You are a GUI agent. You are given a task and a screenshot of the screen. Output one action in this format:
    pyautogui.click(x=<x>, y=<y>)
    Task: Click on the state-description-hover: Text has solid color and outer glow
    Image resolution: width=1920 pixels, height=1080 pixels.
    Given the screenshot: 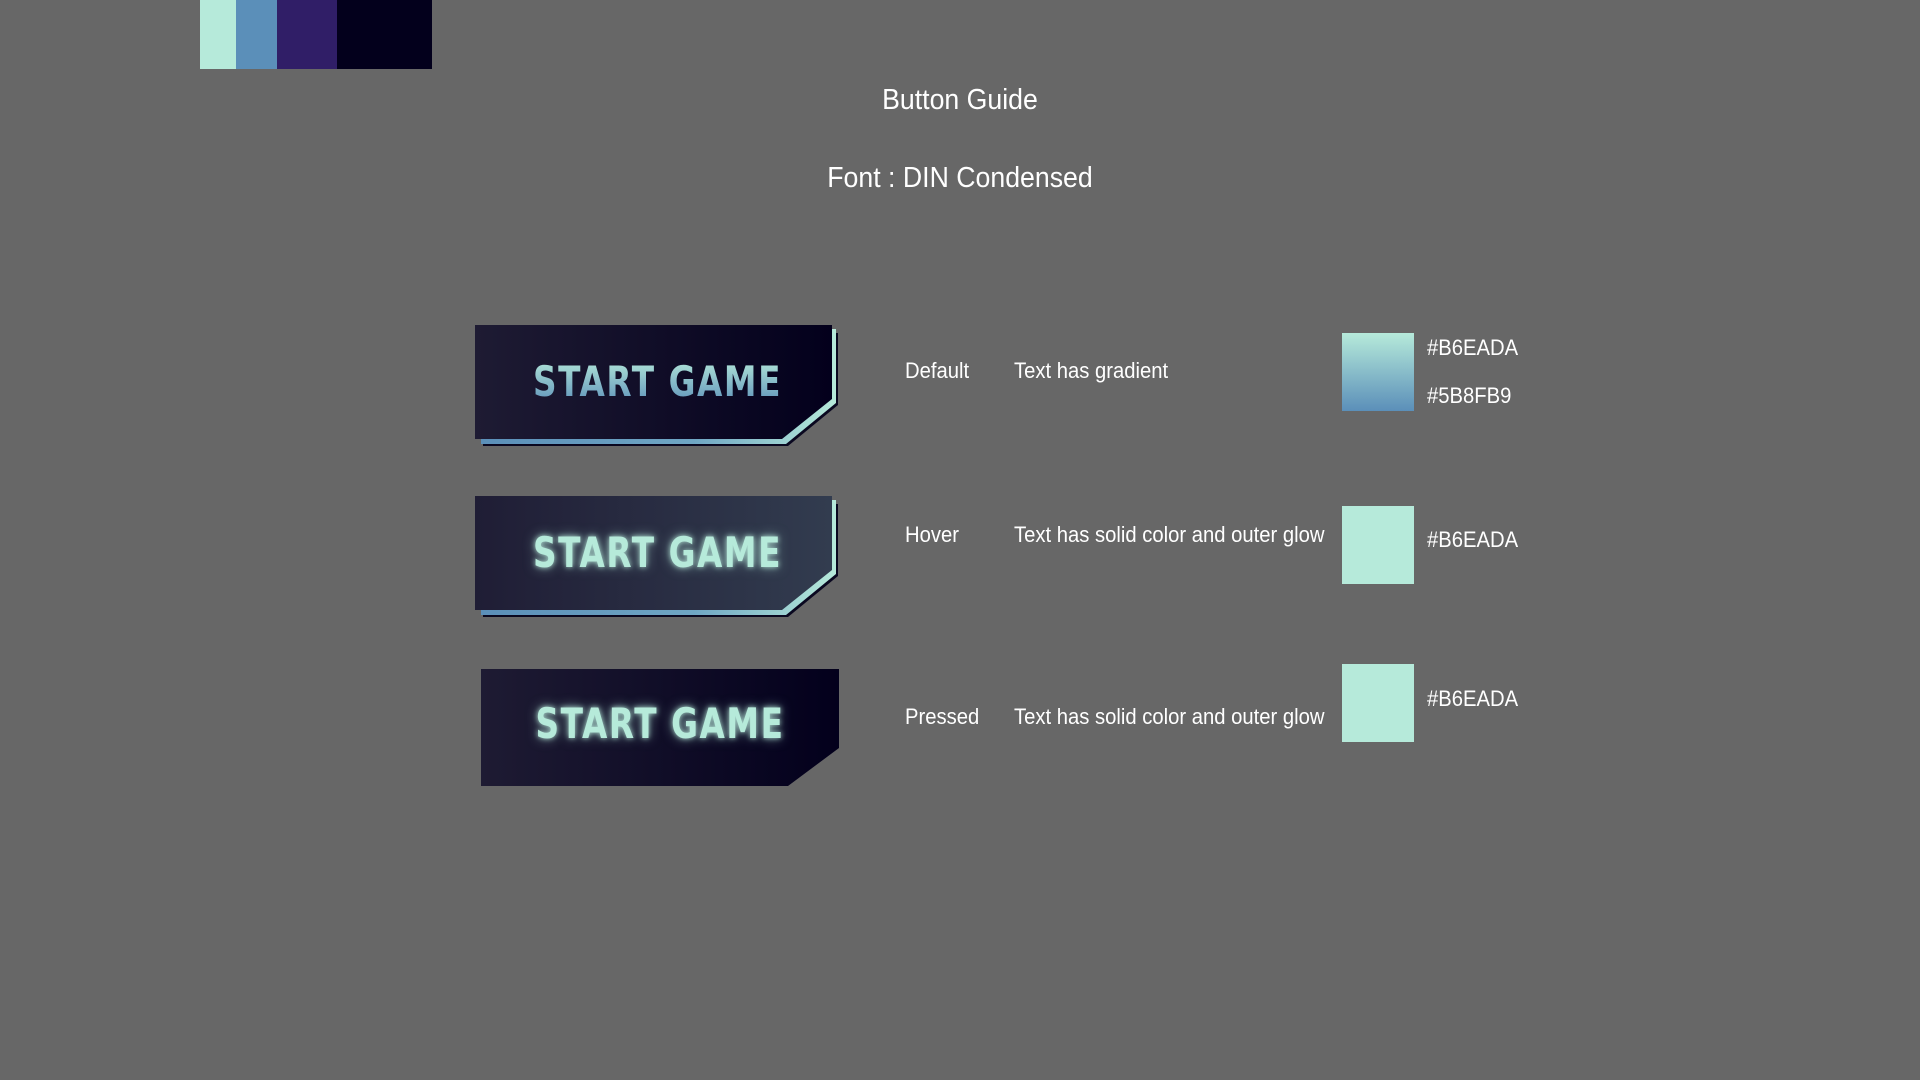 What is the action you would take?
    pyautogui.click(x=1169, y=534)
    